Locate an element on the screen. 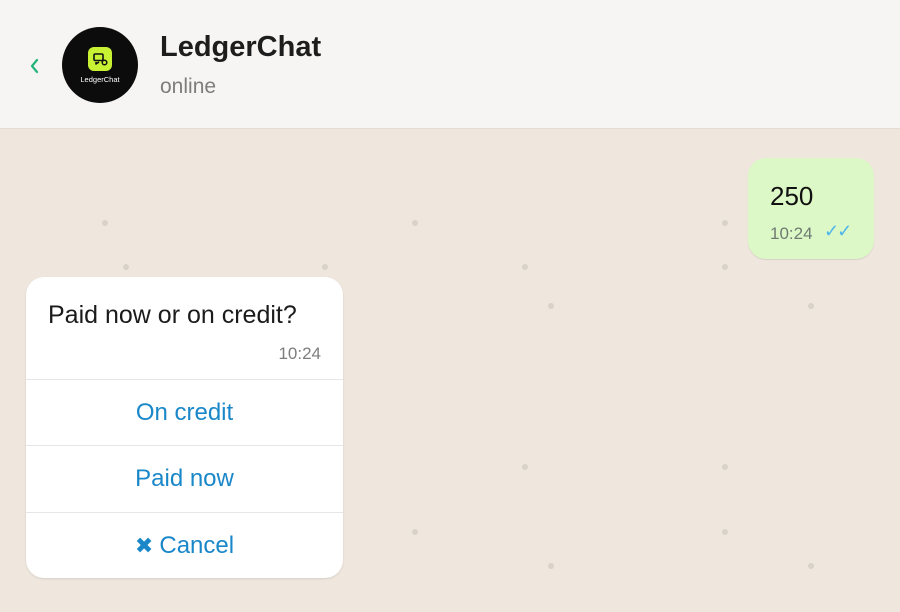  reply-option-paid-now: Paid now is located at coordinates (184, 478).